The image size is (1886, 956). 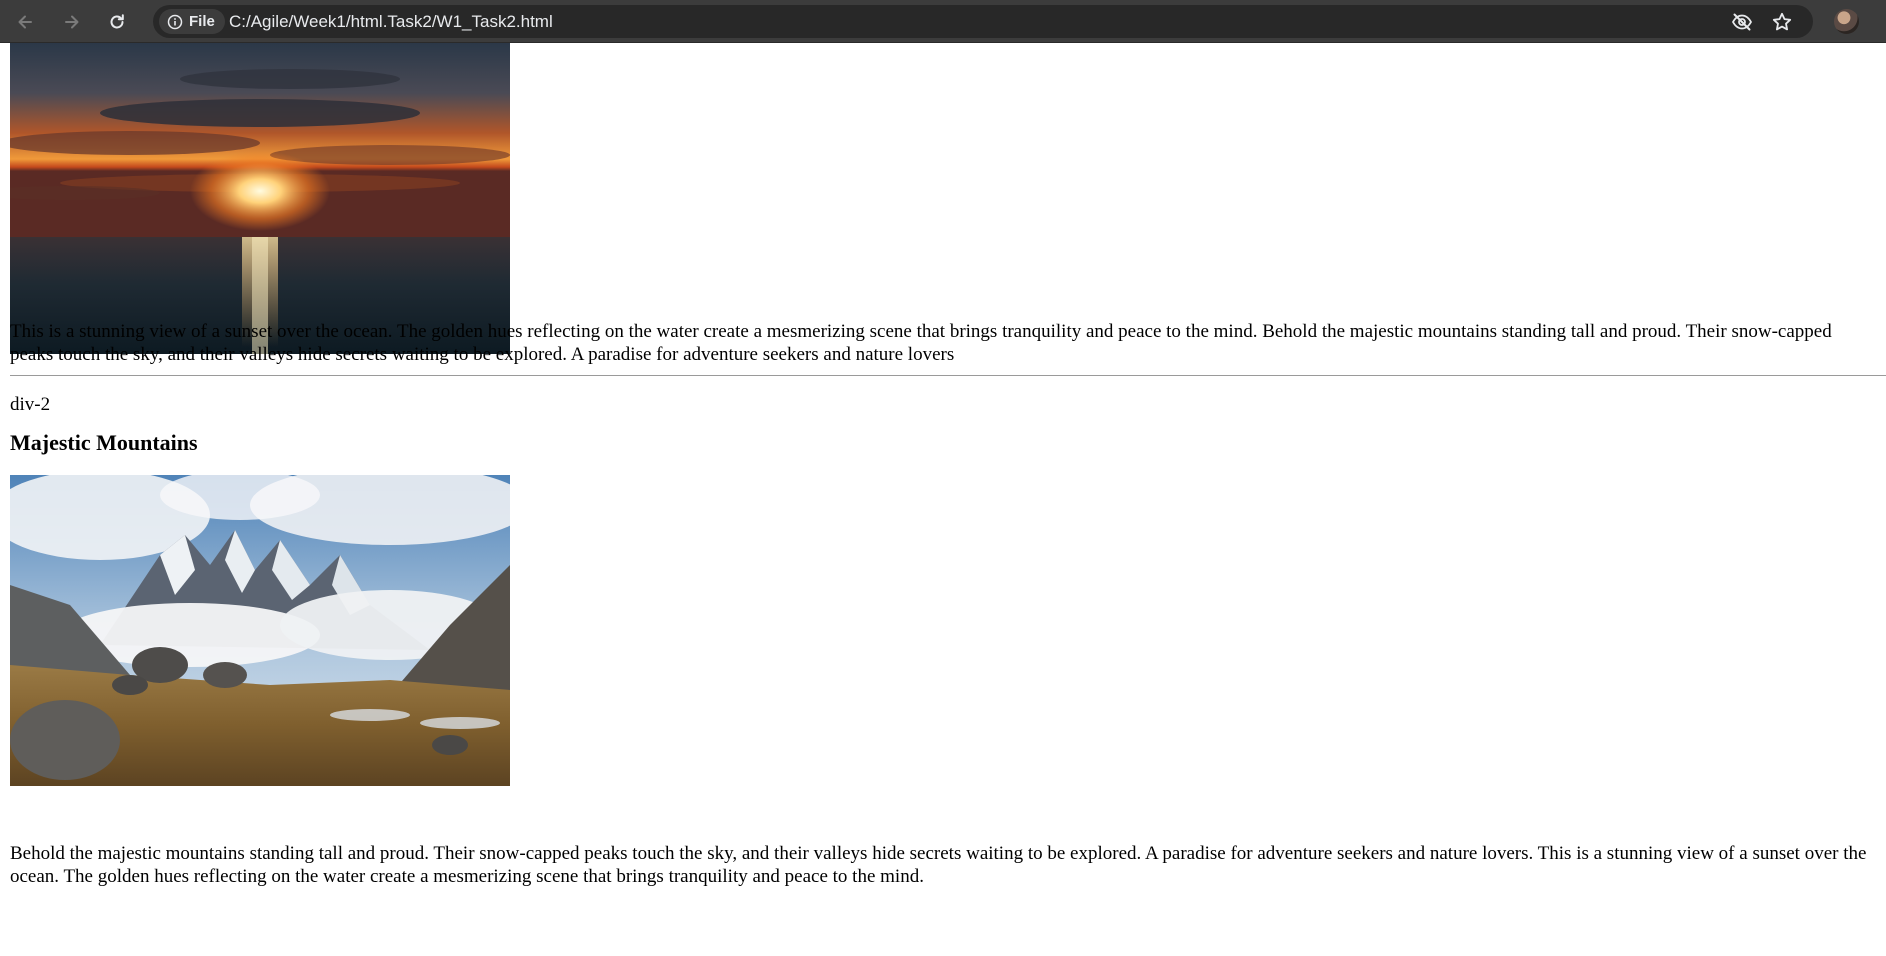 What do you see at coordinates (202, 21) in the screenshot?
I see `site-chip-label: File` at bounding box center [202, 21].